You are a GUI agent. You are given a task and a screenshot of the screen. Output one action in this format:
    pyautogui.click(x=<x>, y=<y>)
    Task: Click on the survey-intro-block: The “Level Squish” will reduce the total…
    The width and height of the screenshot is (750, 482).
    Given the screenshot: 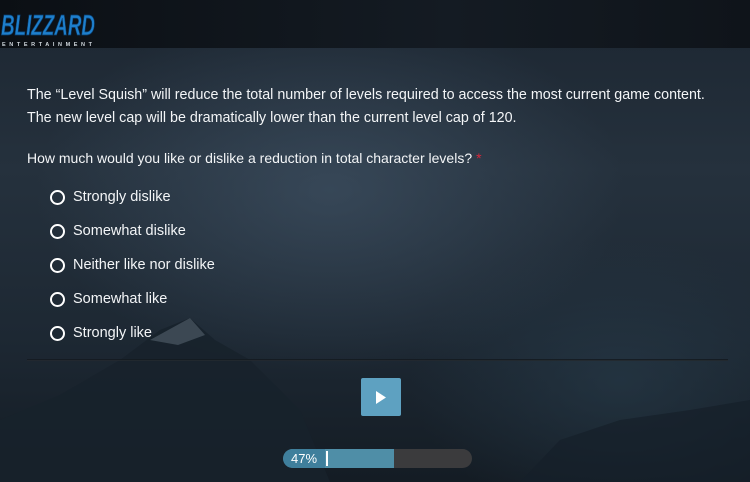 What is the action you would take?
    pyautogui.click(x=377, y=107)
    